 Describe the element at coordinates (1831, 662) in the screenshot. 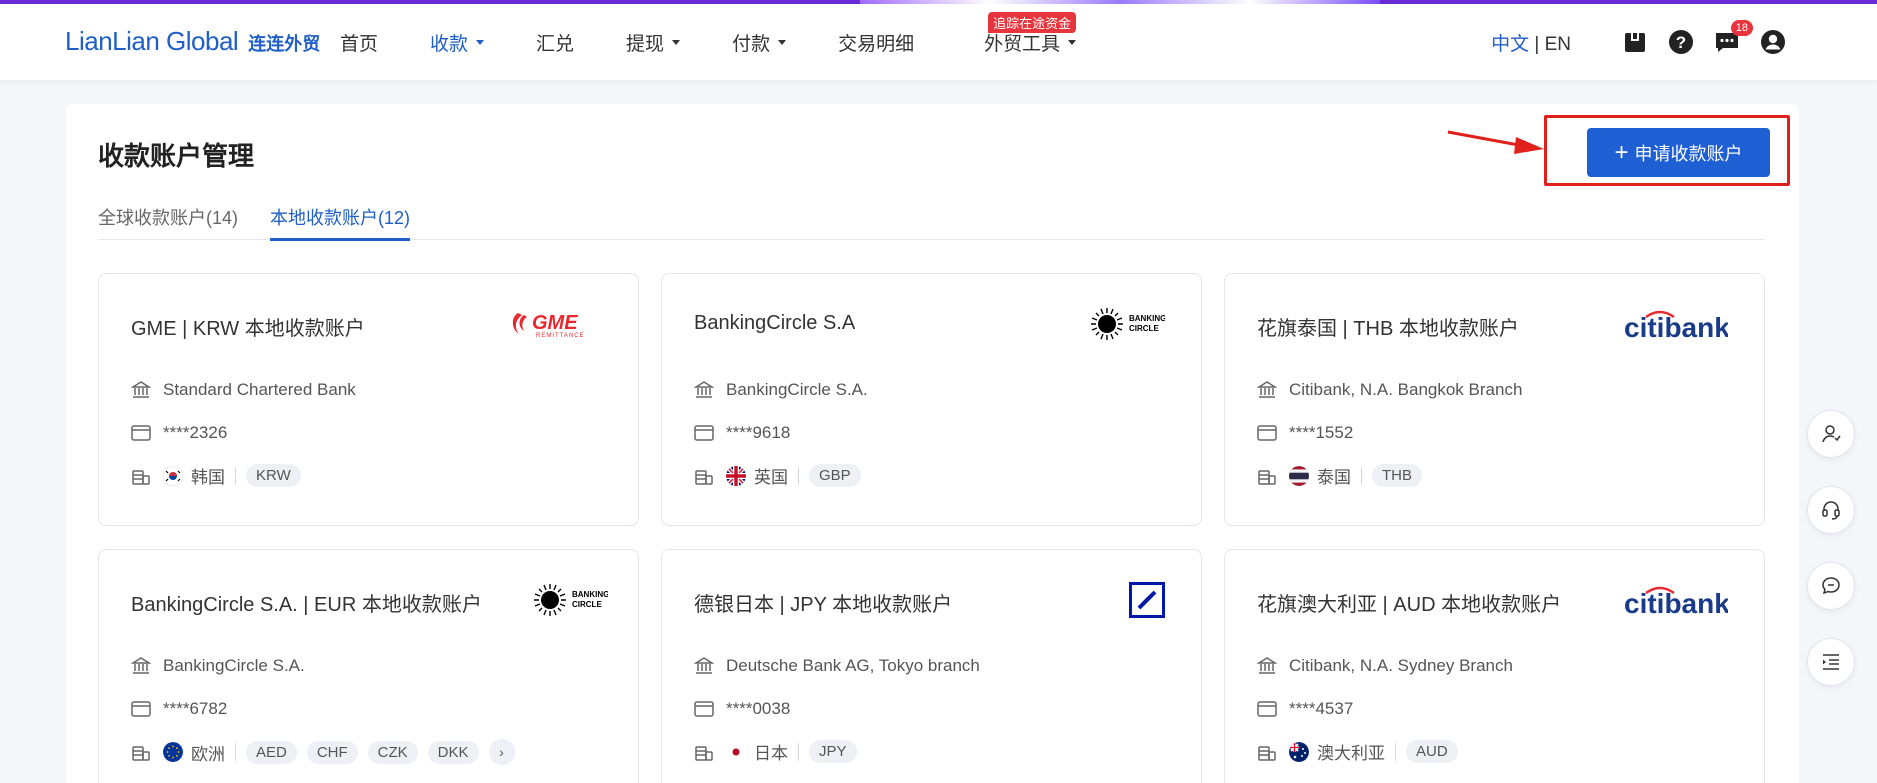

I see `list-indent-icon` at that location.